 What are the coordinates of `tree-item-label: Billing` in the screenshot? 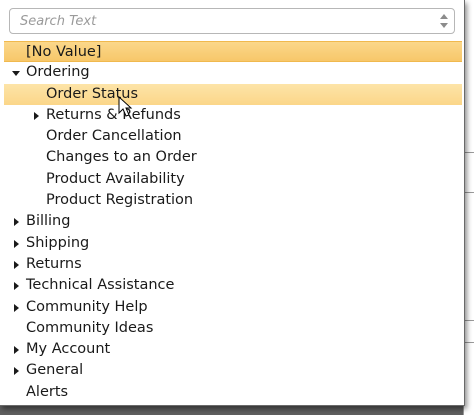 It's located at (48, 221).